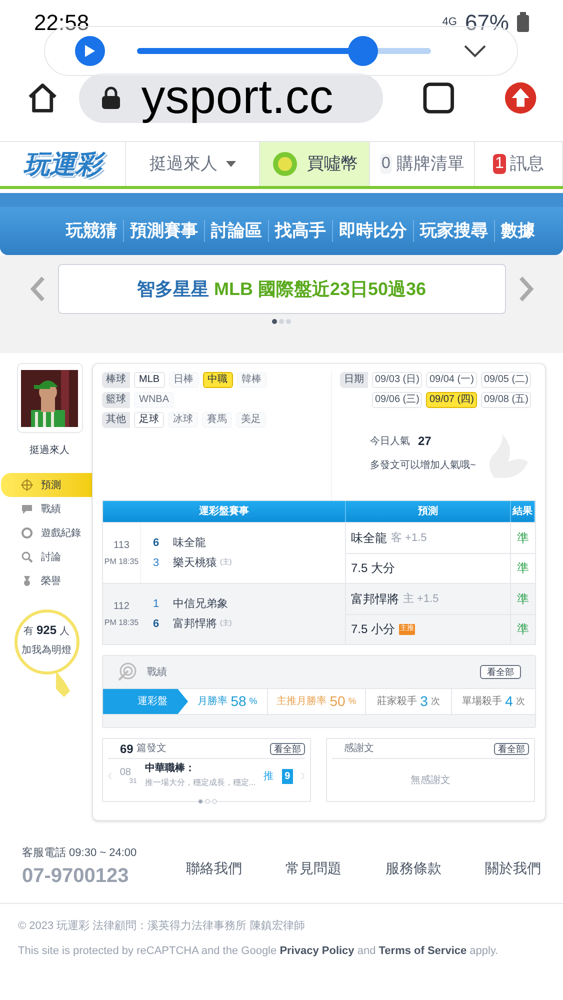 Image resolution: width=563 pixels, height=1000 pixels. I want to click on profile-name: 挺過來人, so click(50, 451).